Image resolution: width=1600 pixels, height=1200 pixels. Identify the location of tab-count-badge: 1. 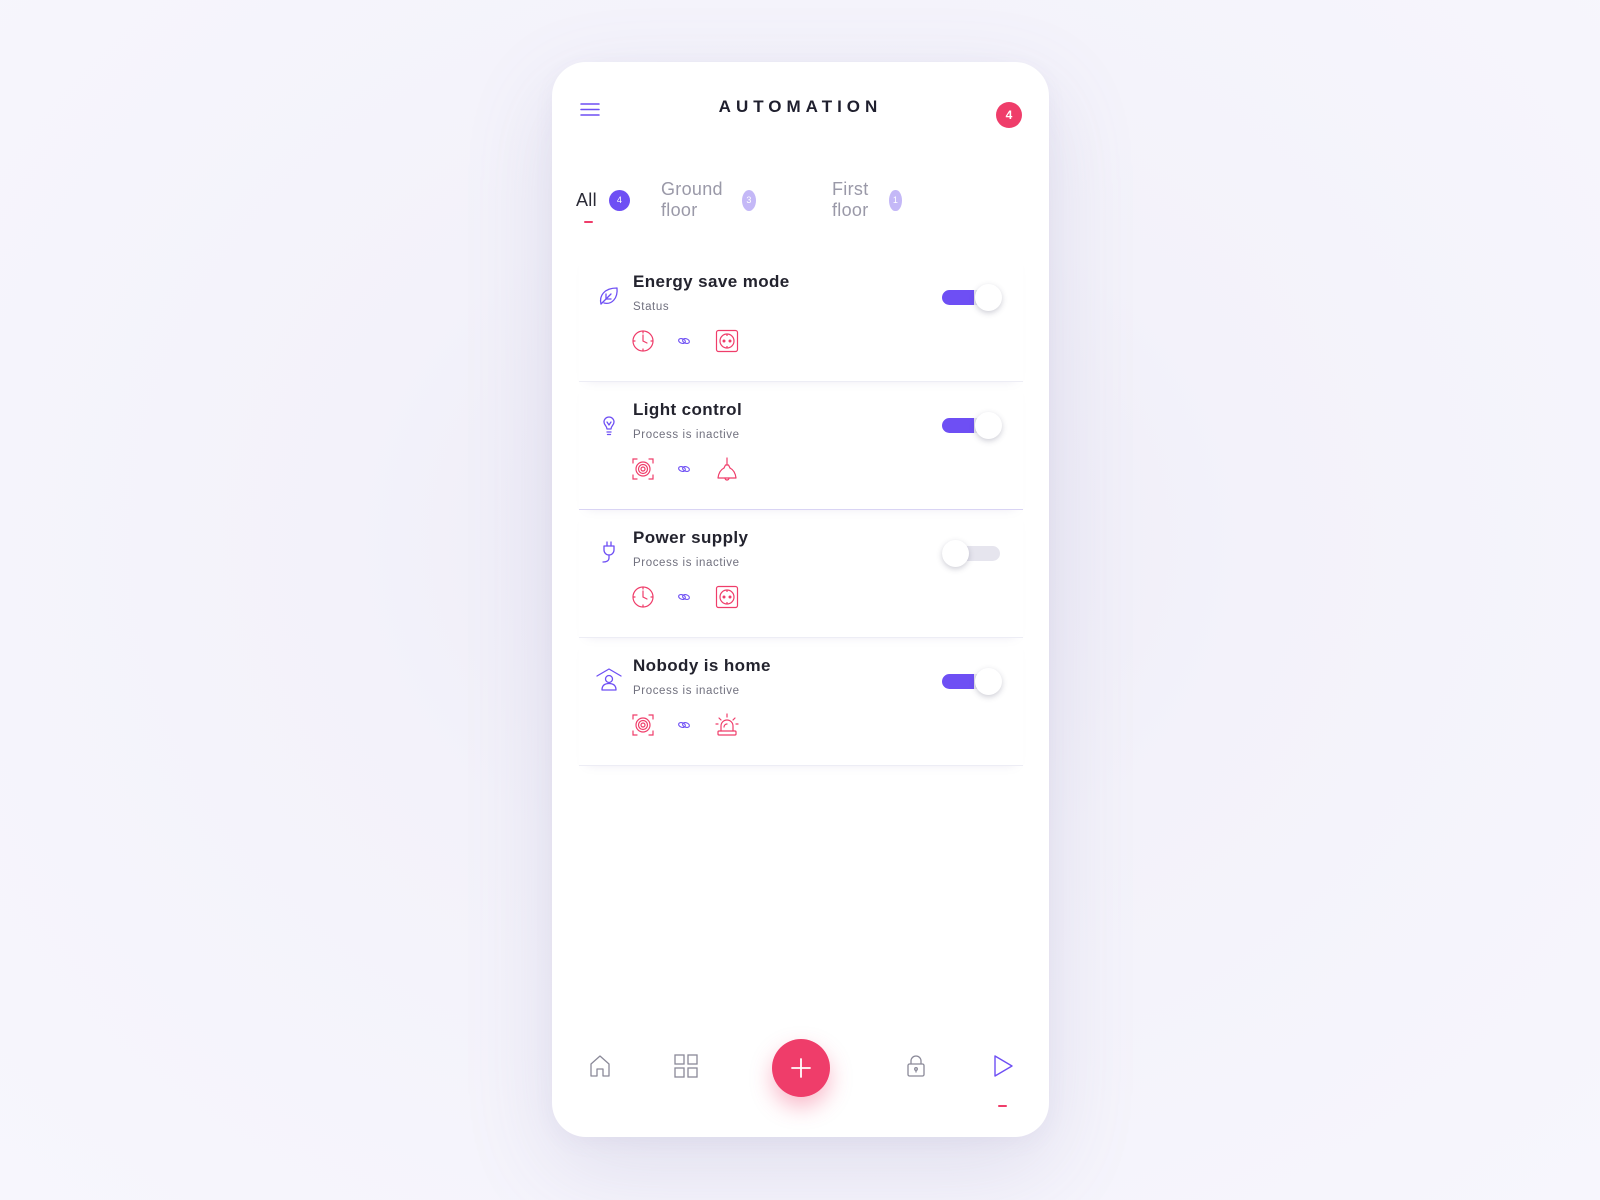
(895, 200).